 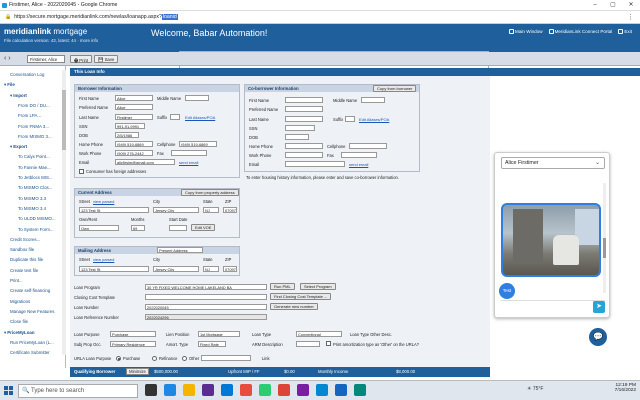 What do you see at coordinates (127, 135) in the screenshot?
I see `dob-field: 2/5/1986` at bounding box center [127, 135].